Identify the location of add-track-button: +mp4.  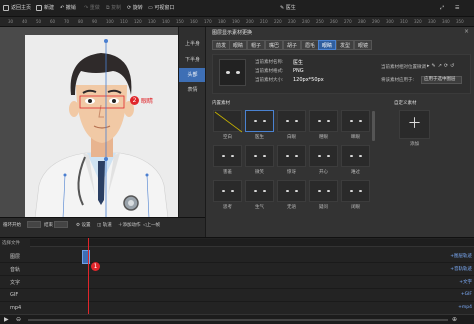
(465, 307).